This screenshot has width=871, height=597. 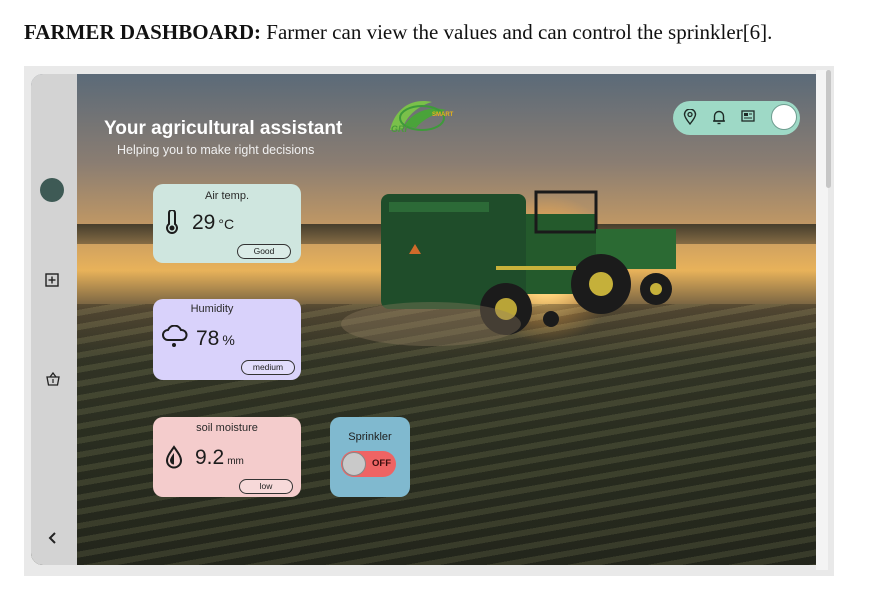 I want to click on sprinkler-title: Sprinkler, so click(x=370, y=437).